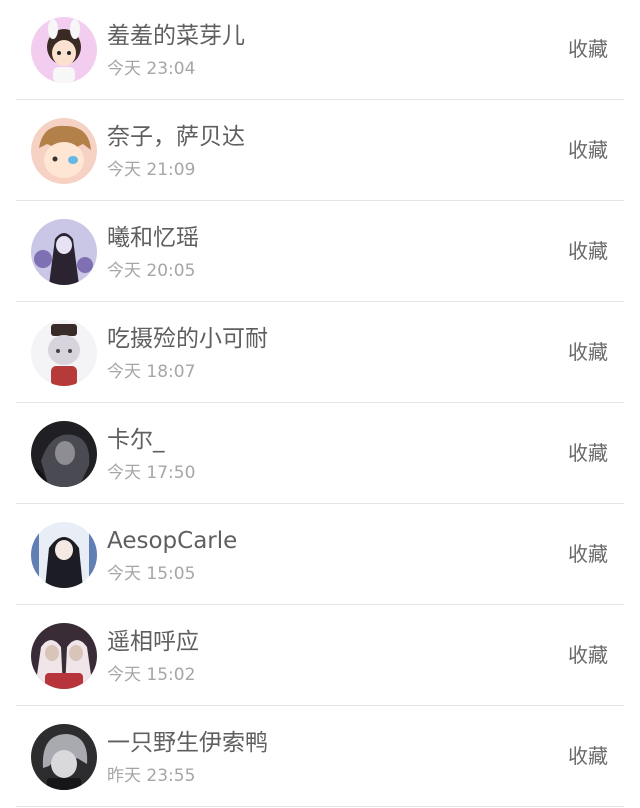 Image resolution: width=640 pixels, height=808 pixels. Describe the element at coordinates (151, 271) in the screenshot. I see `timestamp: 今天 20:05` at that location.